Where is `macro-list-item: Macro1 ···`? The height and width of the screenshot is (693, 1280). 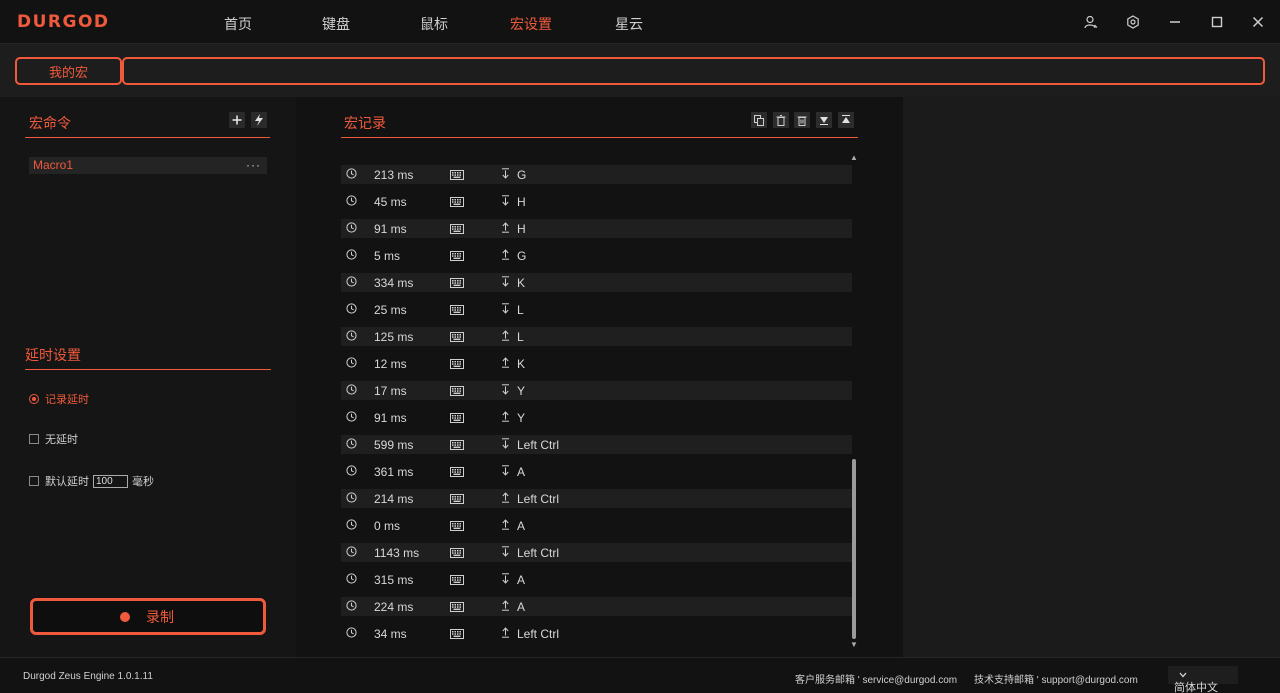 macro-list-item: Macro1 ··· is located at coordinates (148, 165).